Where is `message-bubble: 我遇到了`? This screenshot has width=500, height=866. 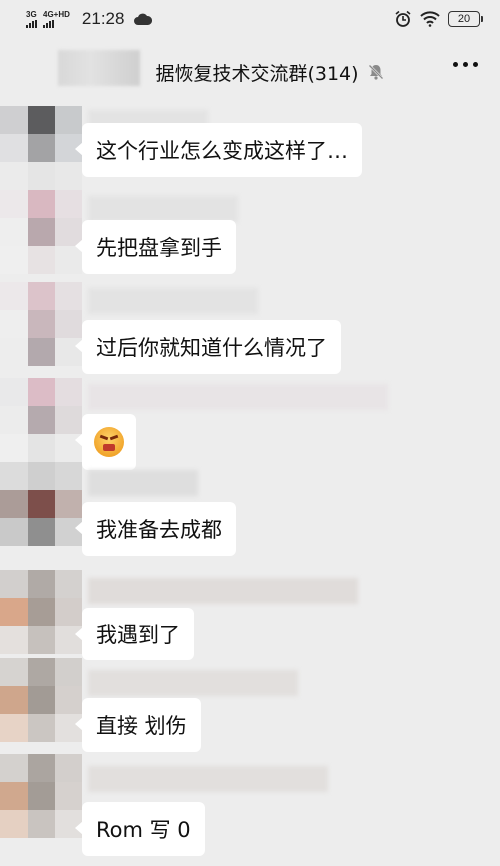
message-bubble: 我遇到了 is located at coordinates (134, 634).